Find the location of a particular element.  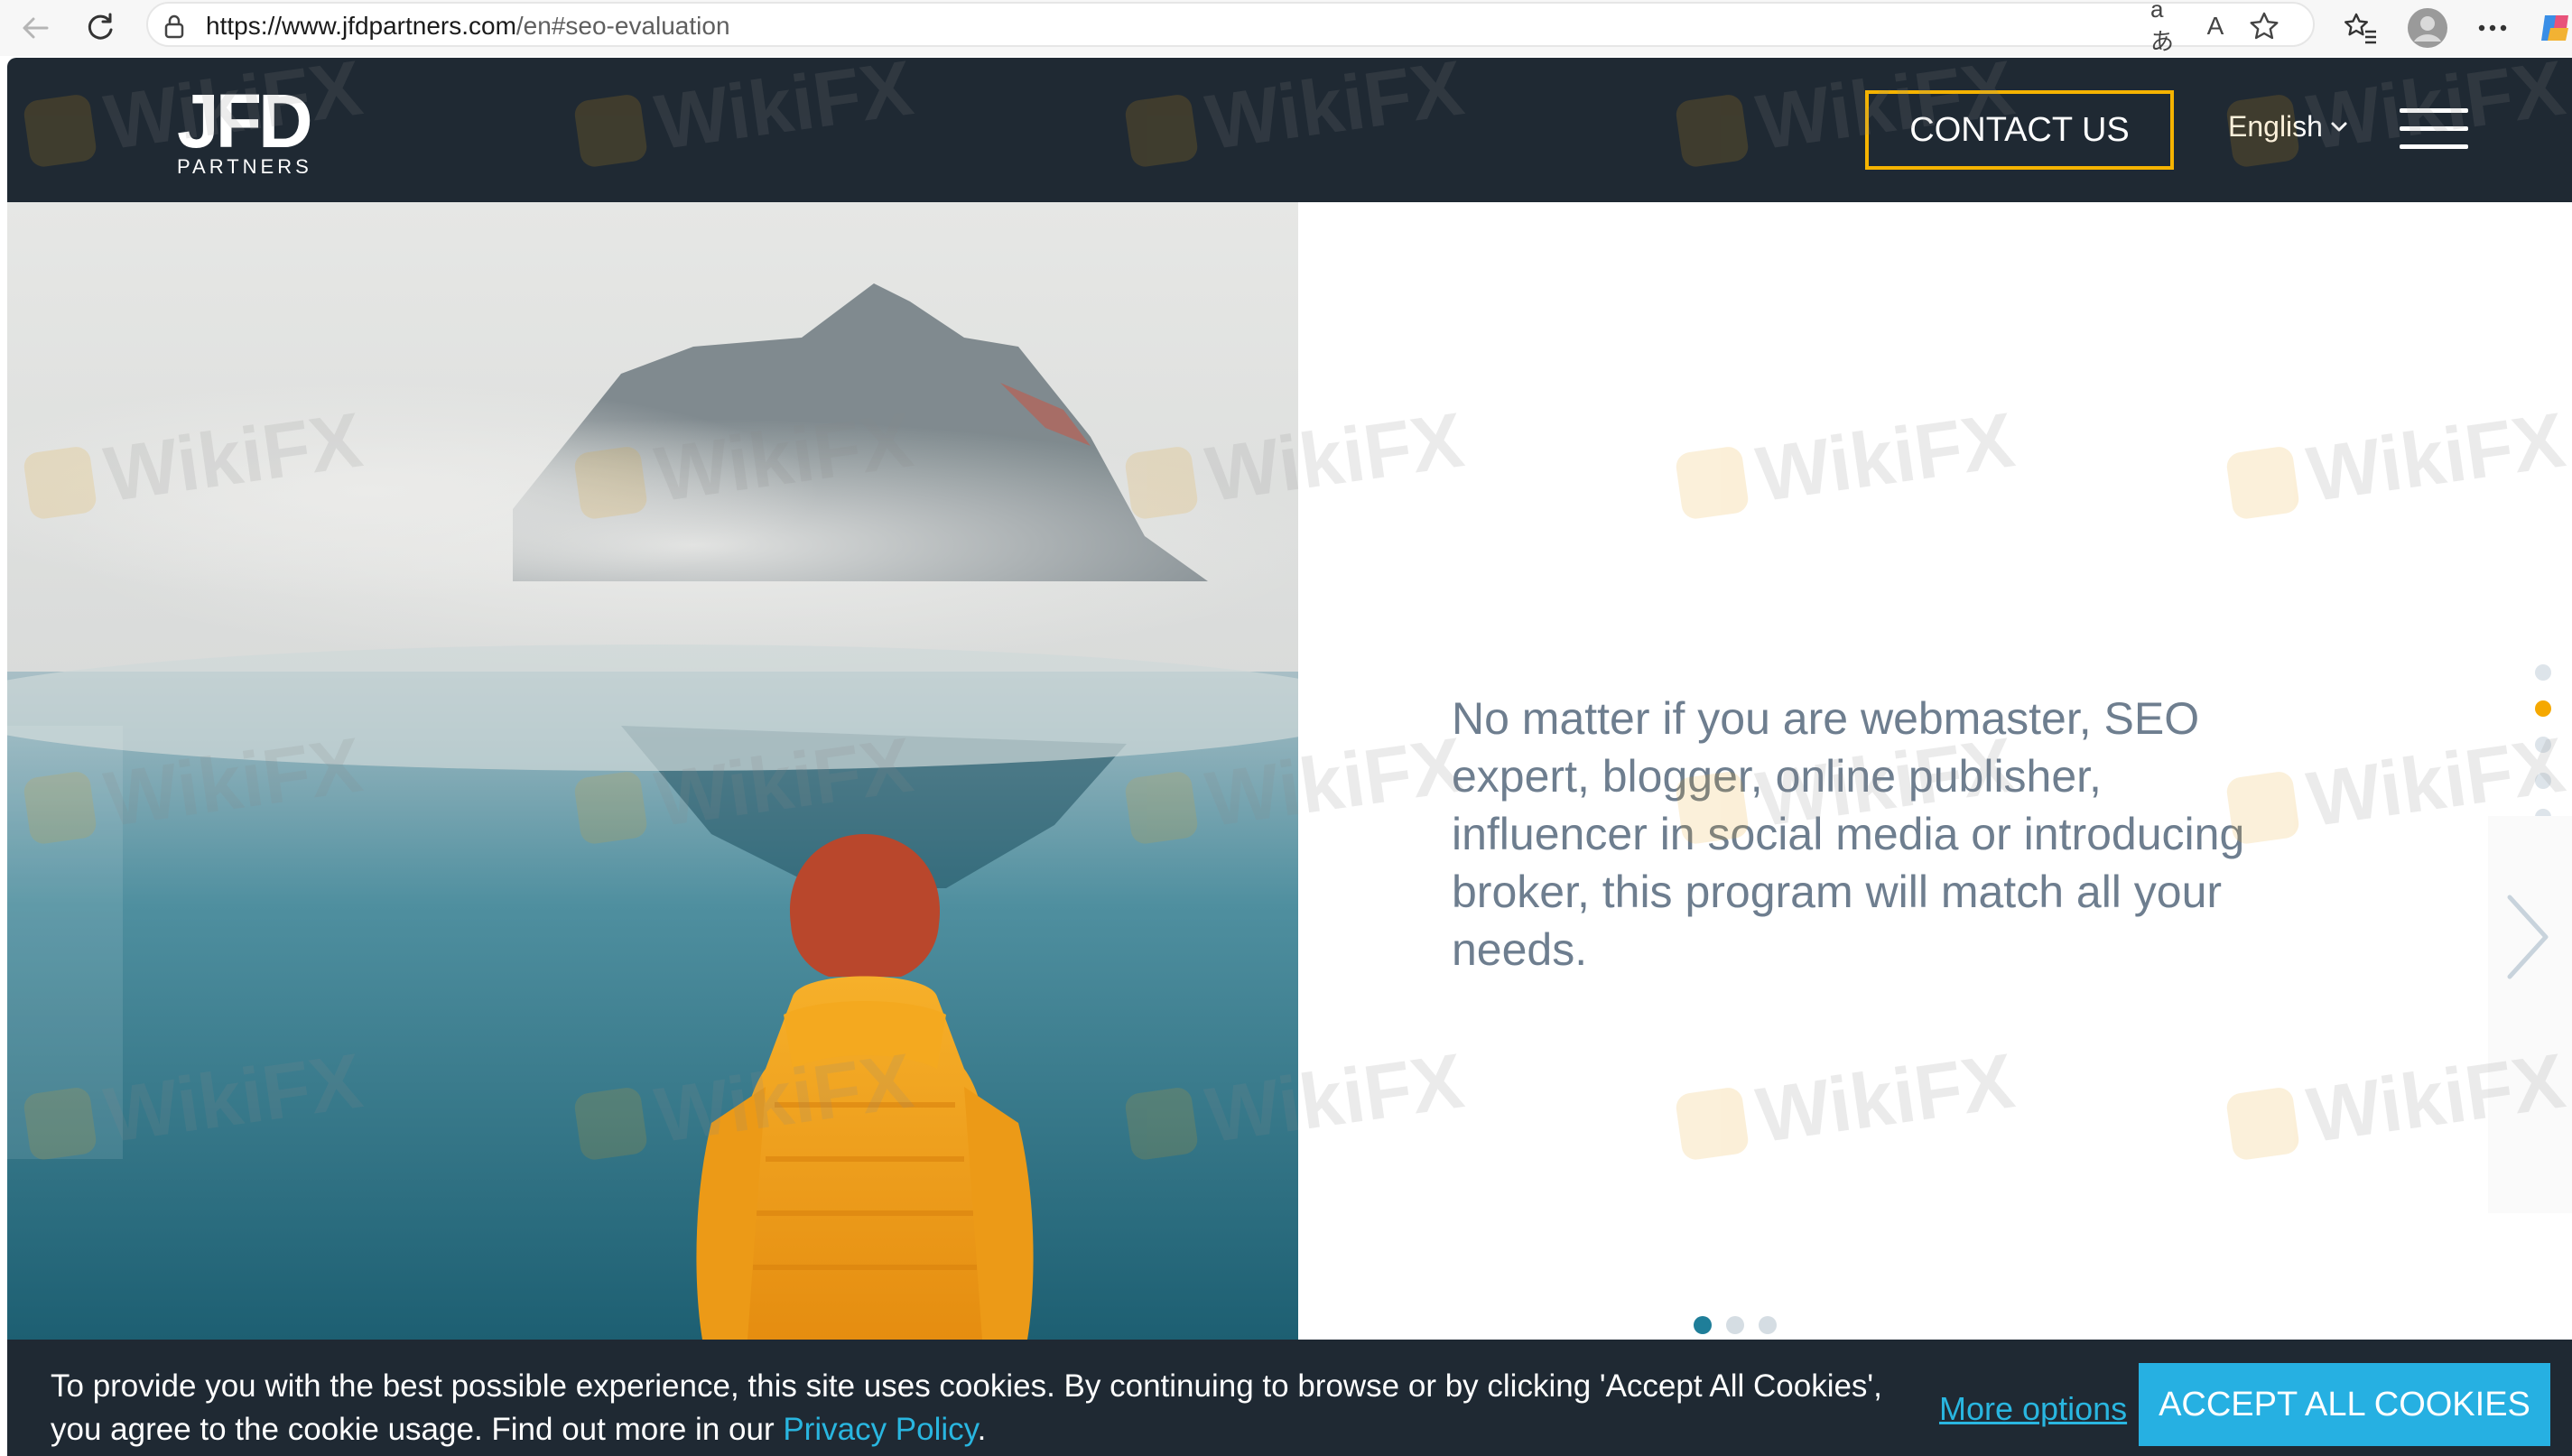

lock-icon is located at coordinates (174, 27).